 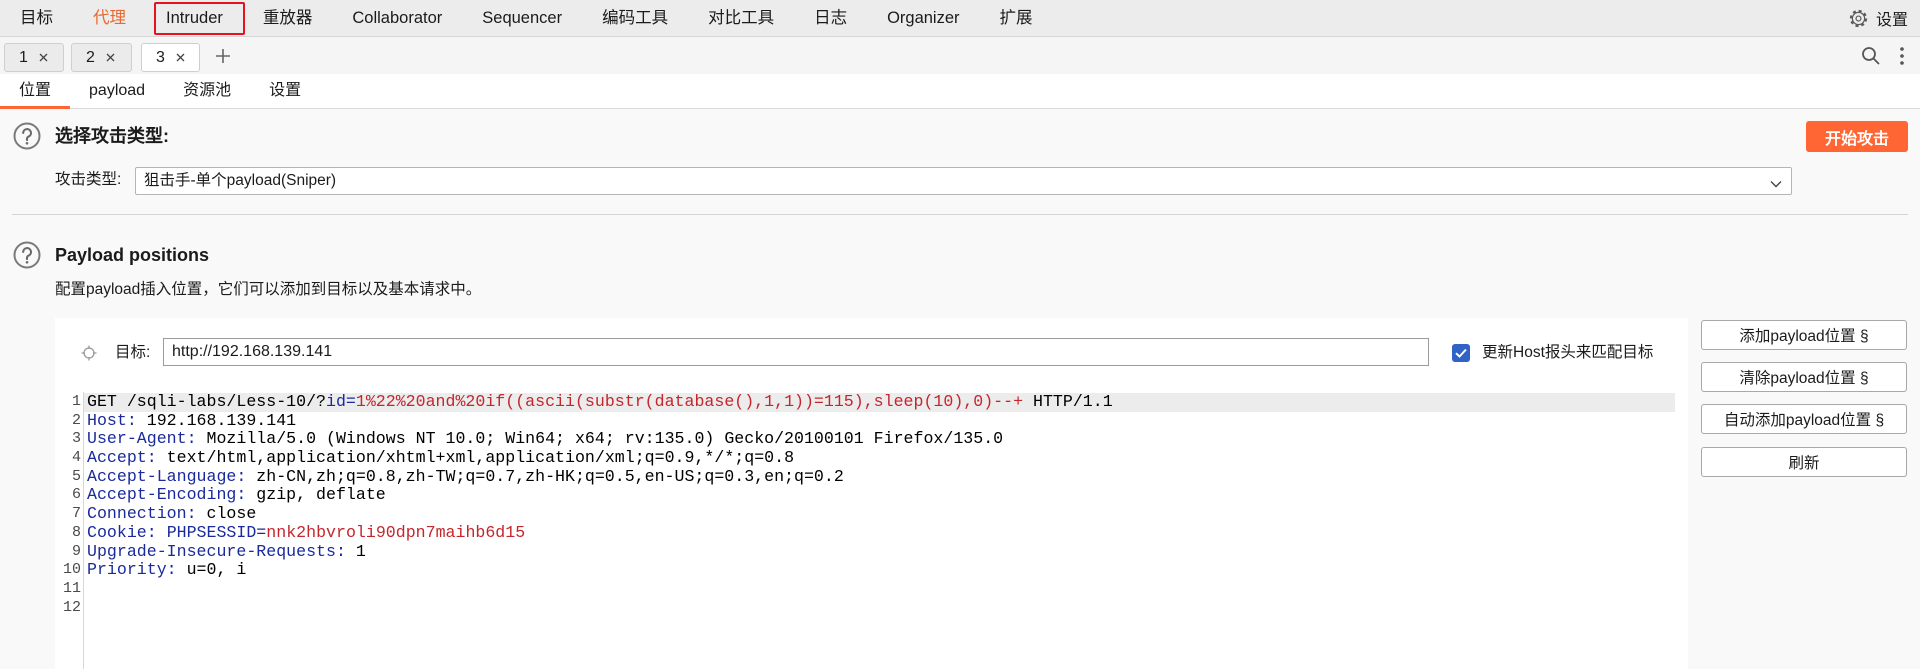 I want to click on request-line: 6 Accept-Encoding: gzip, deflate, so click(x=865, y=495).